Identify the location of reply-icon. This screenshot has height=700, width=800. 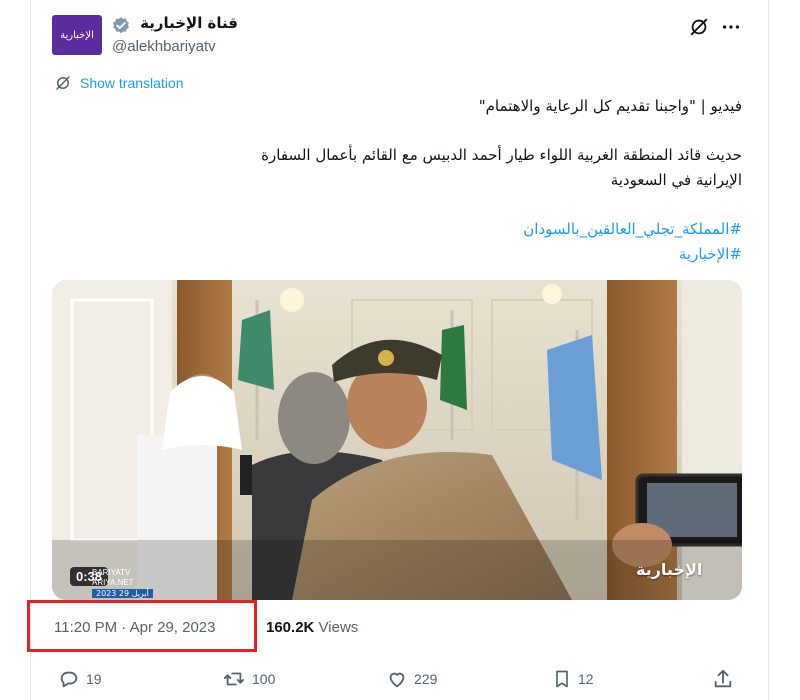
(69, 679).